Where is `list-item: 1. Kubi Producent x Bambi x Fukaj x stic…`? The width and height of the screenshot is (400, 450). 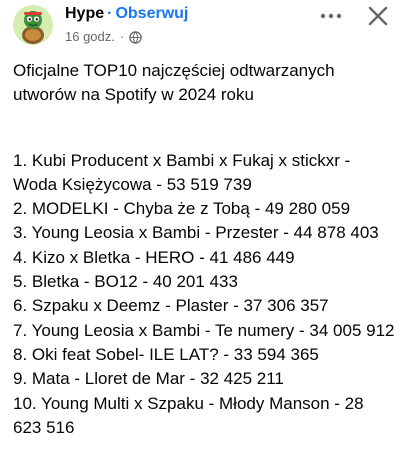
list-item: 1. Kubi Producent x Bambi x Fukaj x stic… is located at coordinates (182, 172).